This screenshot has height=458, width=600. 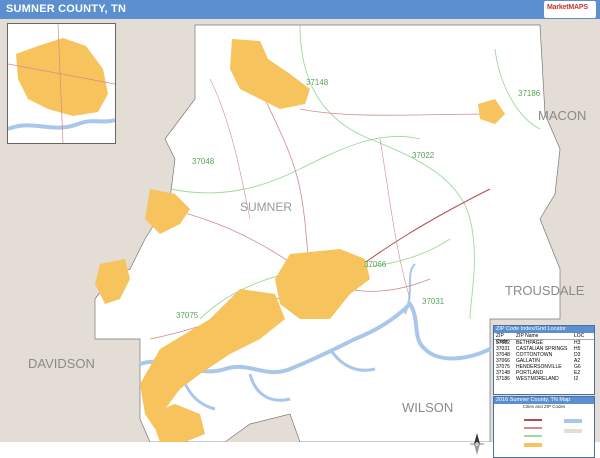 I want to click on zip-label: 37148, so click(x=317, y=82).